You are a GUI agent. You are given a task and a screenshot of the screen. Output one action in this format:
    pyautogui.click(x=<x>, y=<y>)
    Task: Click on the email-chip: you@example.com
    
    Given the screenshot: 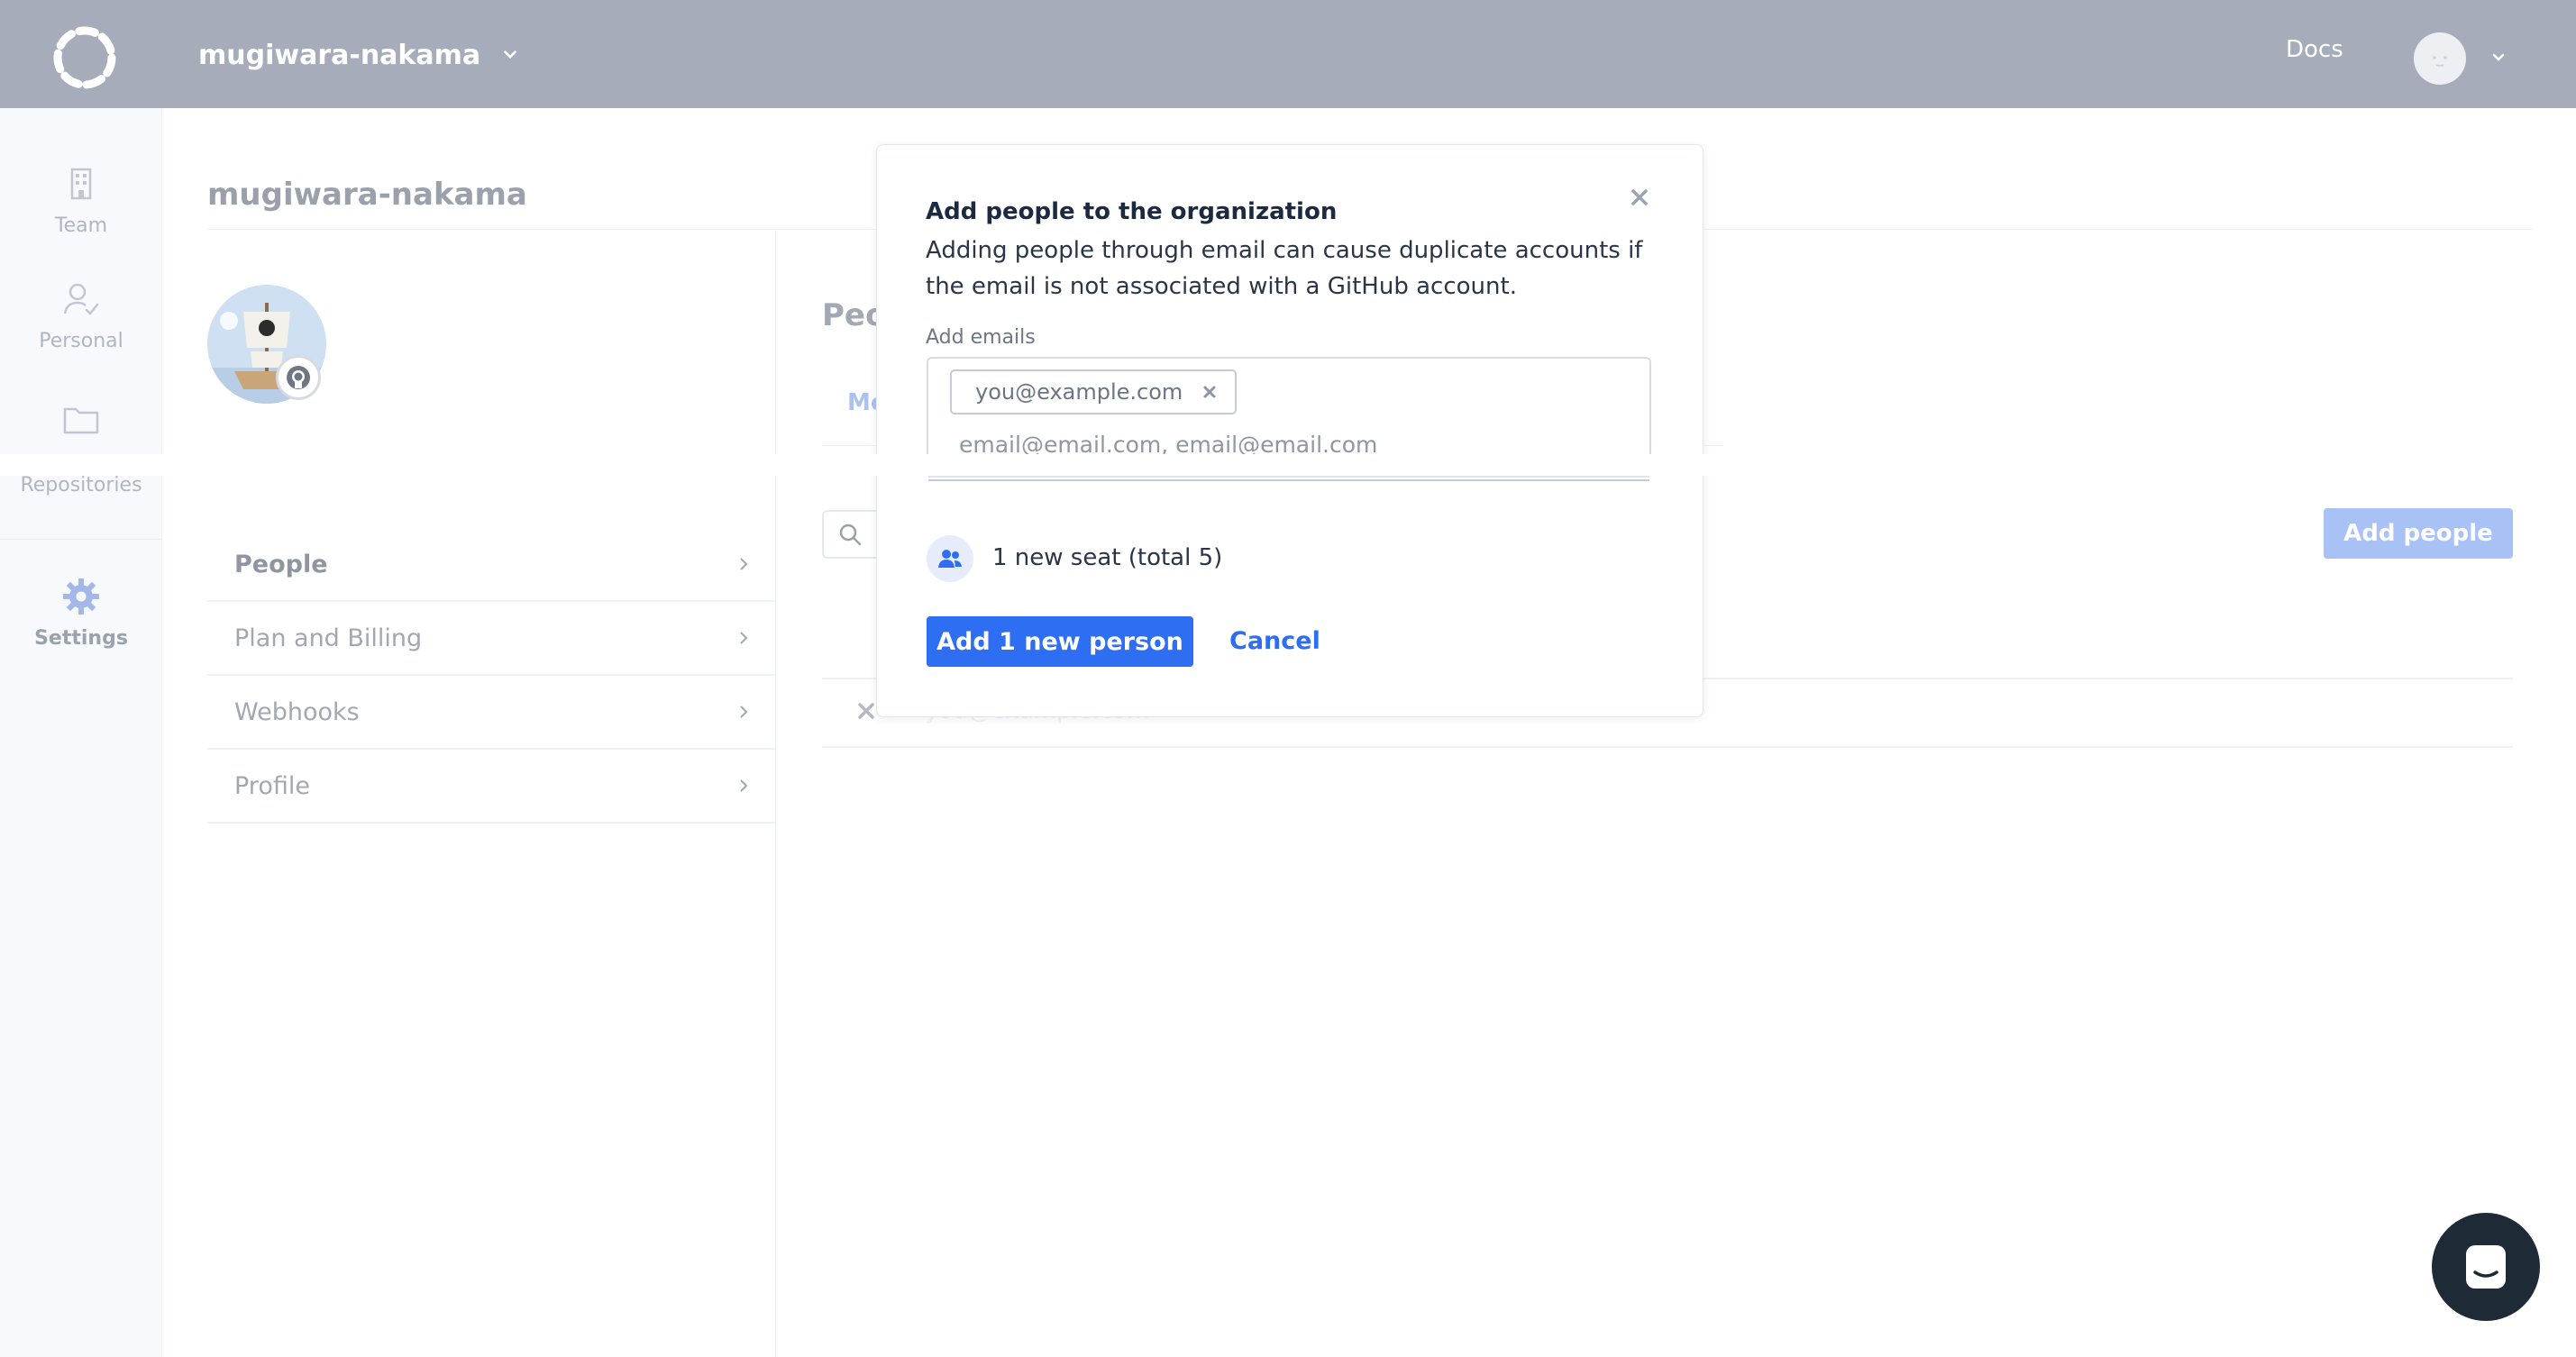 What is the action you would take?
    pyautogui.click(x=1093, y=391)
    